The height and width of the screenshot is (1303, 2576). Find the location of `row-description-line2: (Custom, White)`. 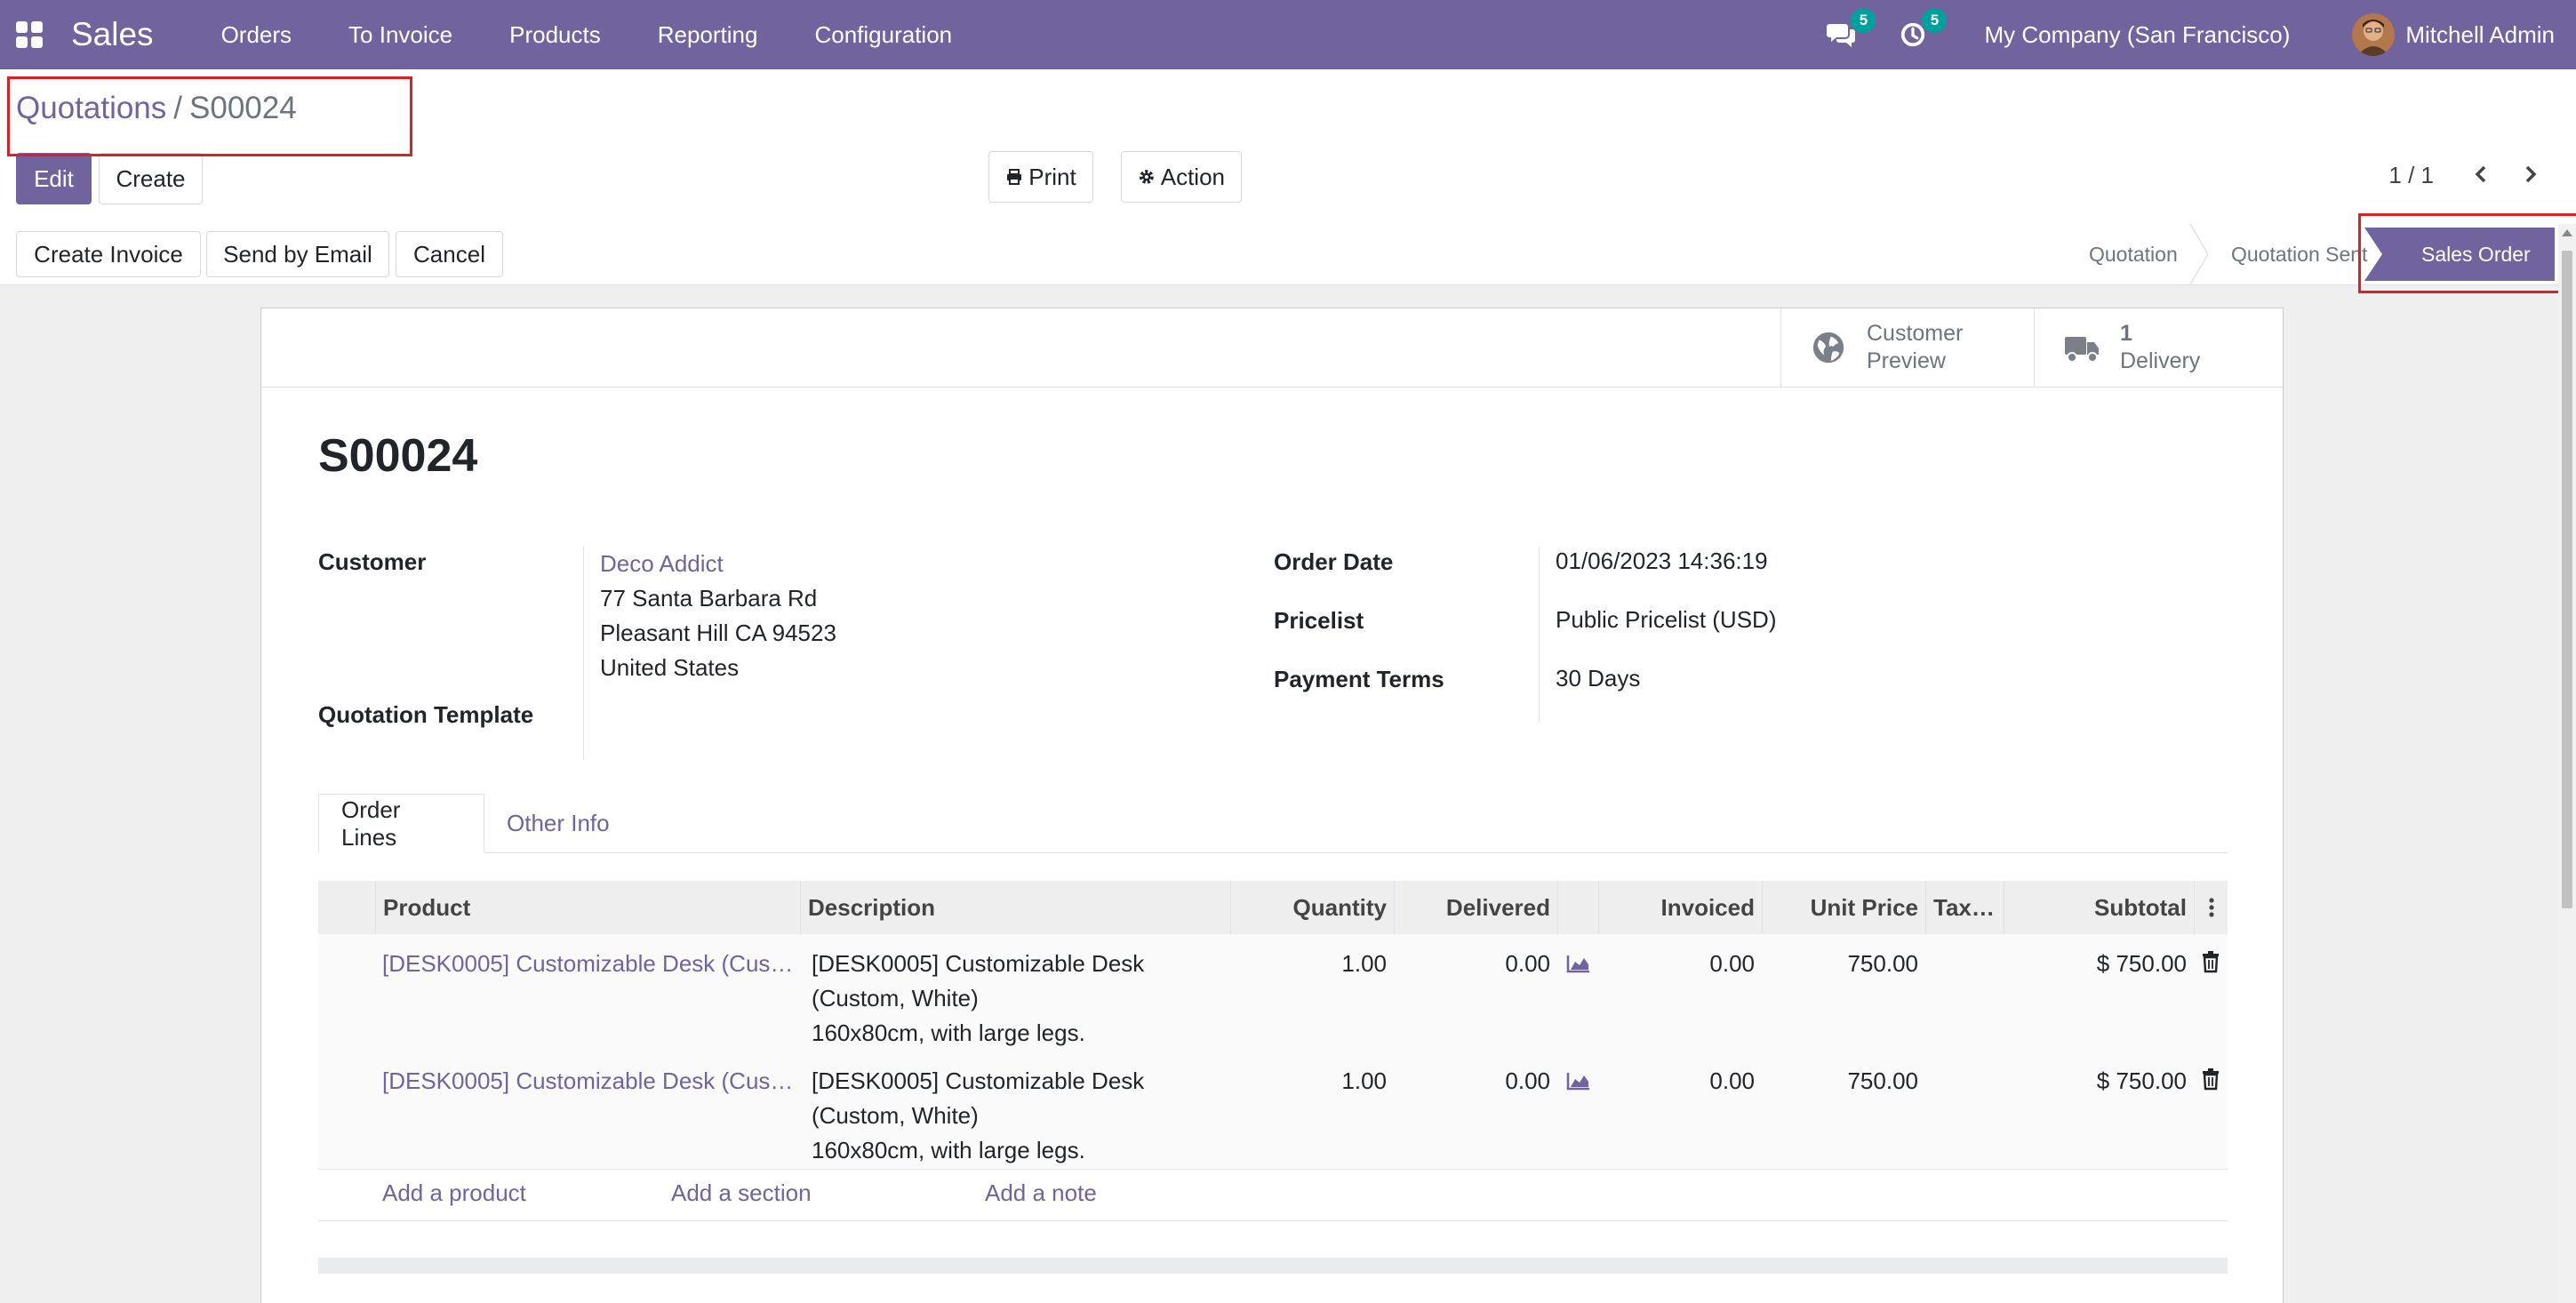

row-description-line2: (Custom, White) is located at coordinates (895, 998).